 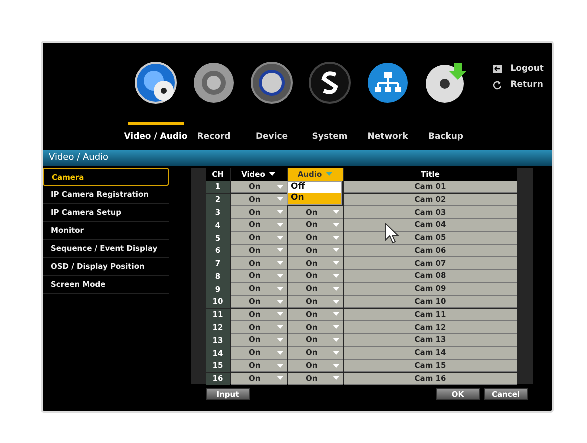 I want to click on menu-tab: Network, so click(x=388, y=102).